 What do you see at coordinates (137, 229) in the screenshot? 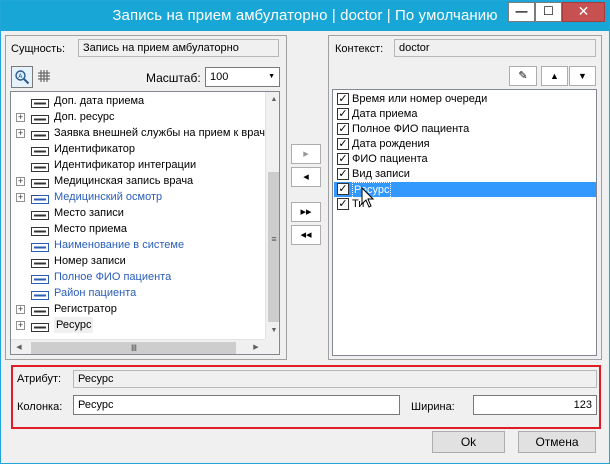
I see `tree-item: Место приема` at bounding box center [137, 229].